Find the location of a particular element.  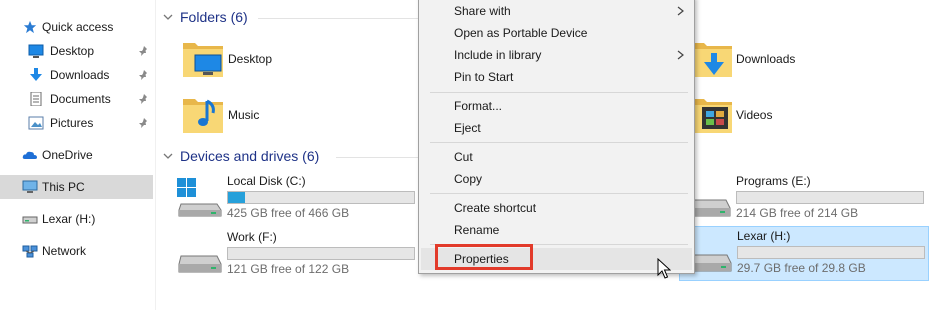

folder-name: Videos is located at coordinates (754, 115).